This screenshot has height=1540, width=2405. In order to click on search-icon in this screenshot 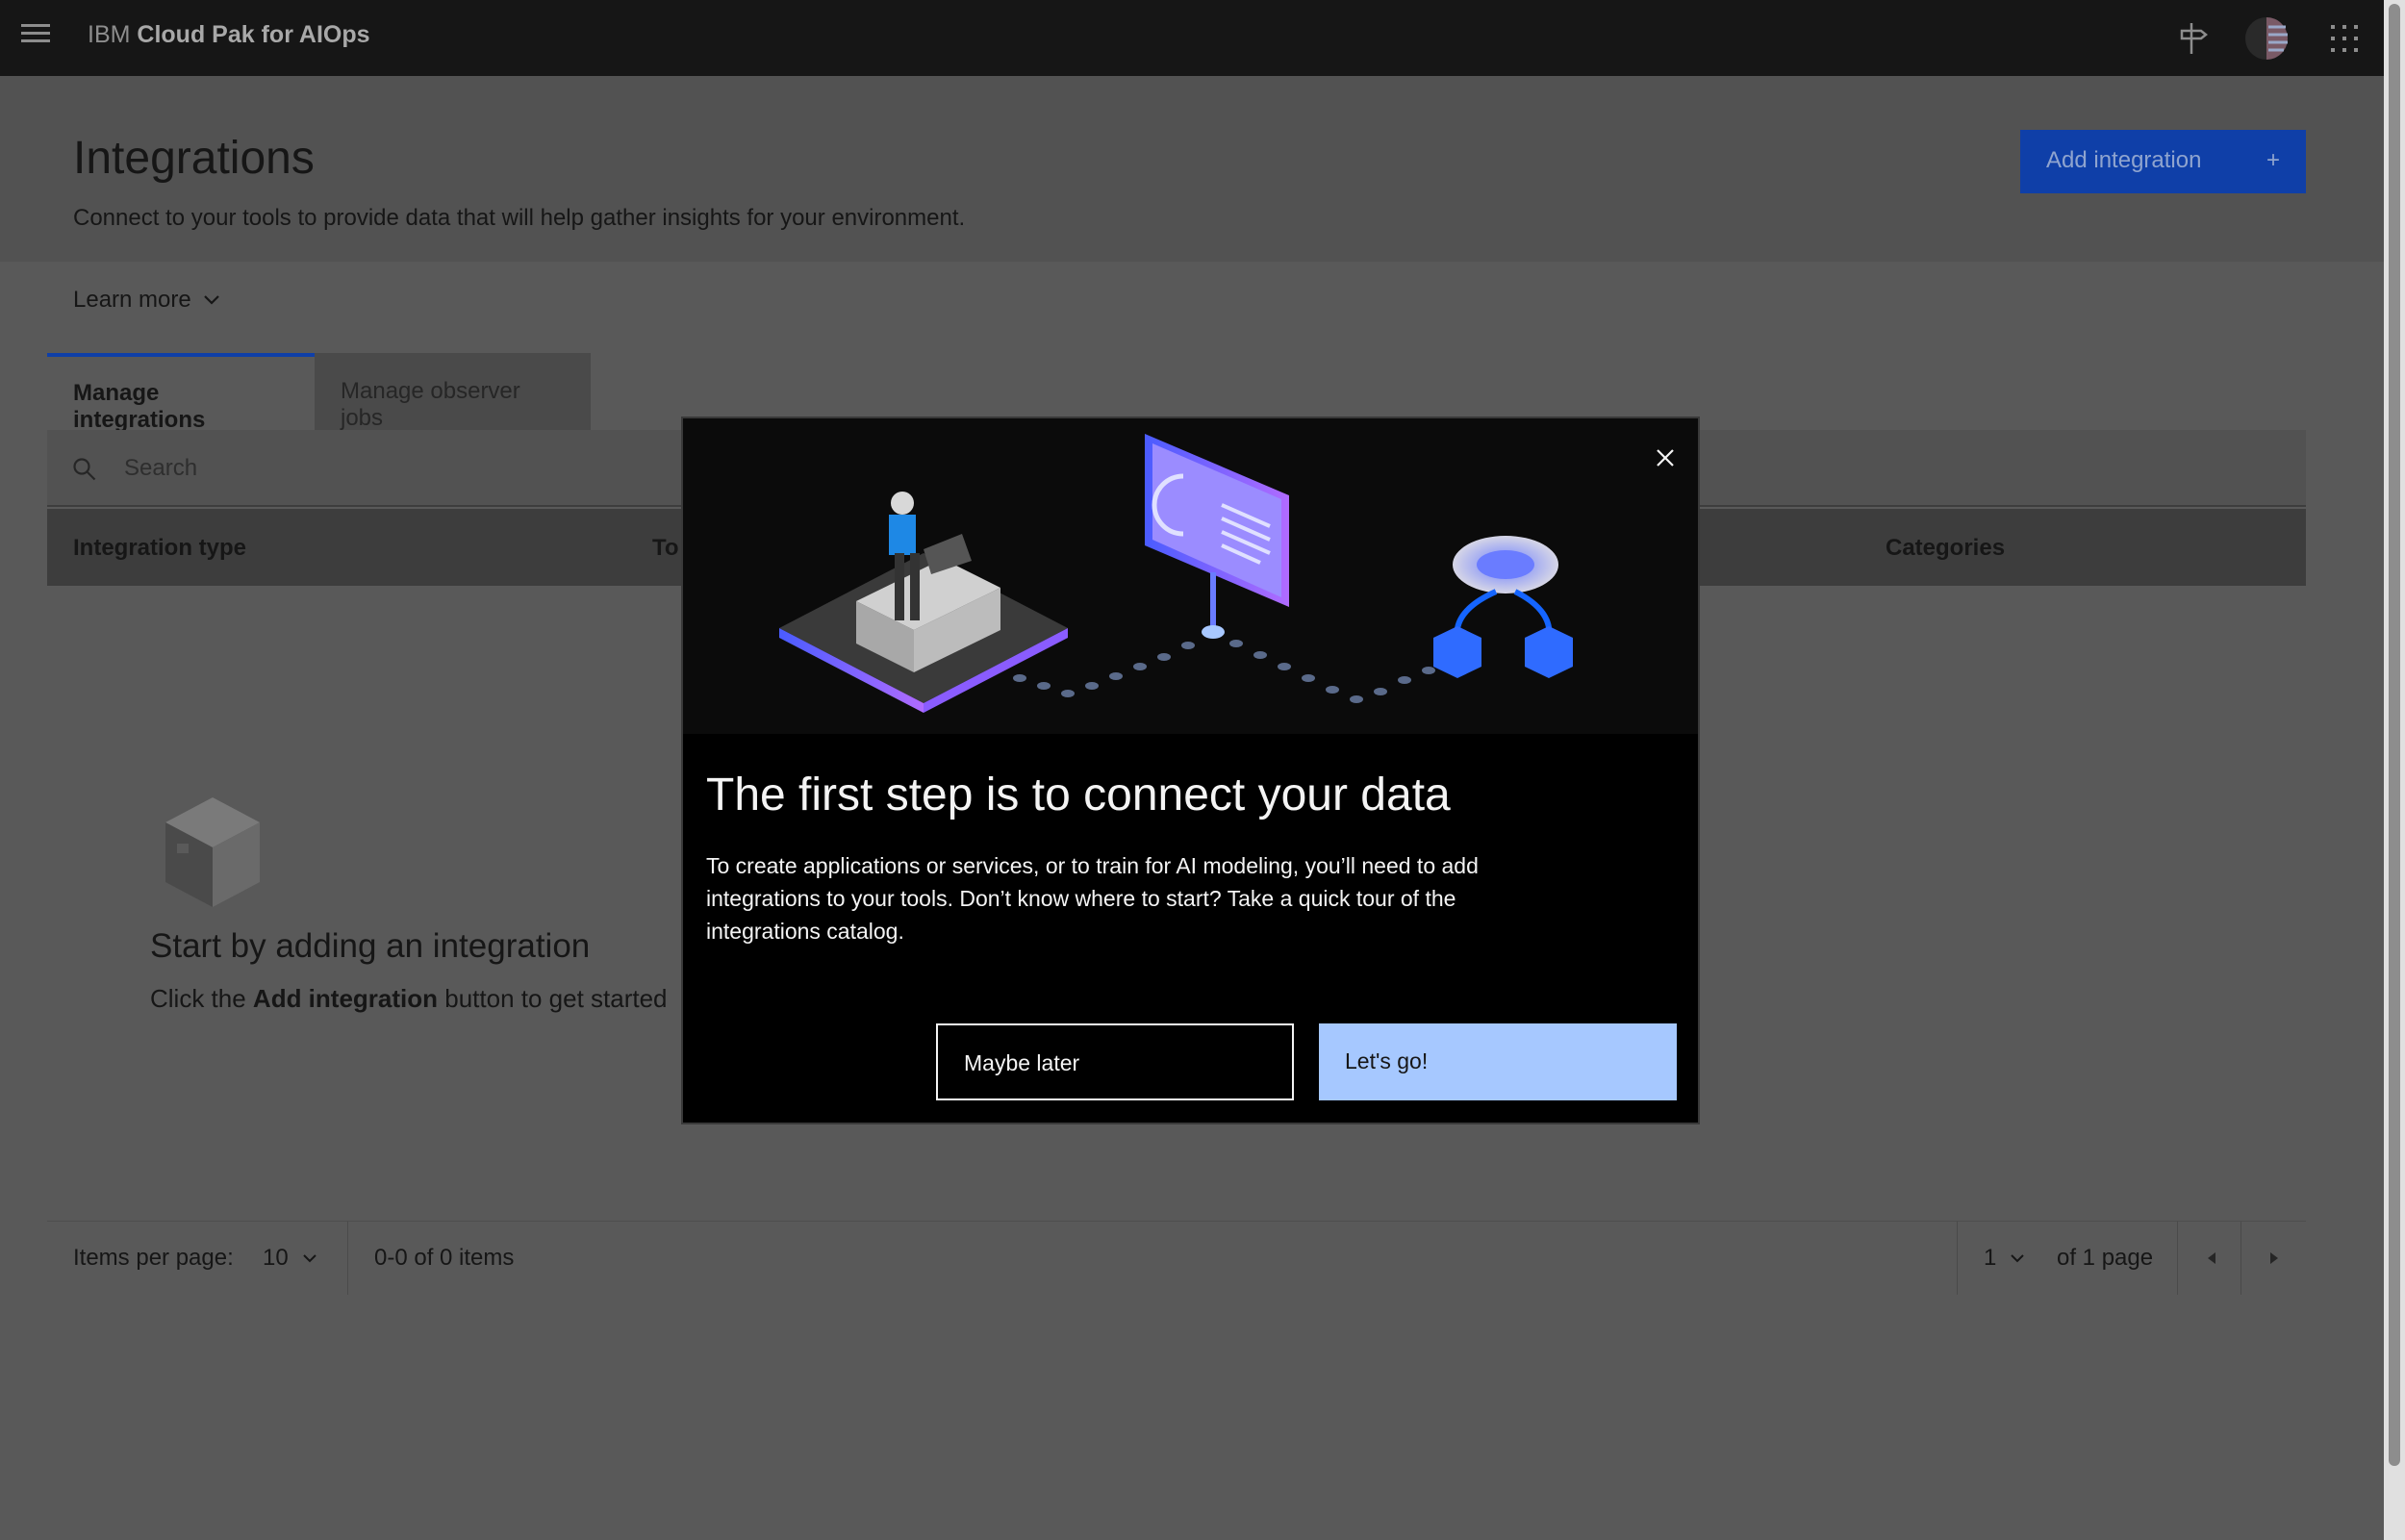, I will do `click(84, 469)`.